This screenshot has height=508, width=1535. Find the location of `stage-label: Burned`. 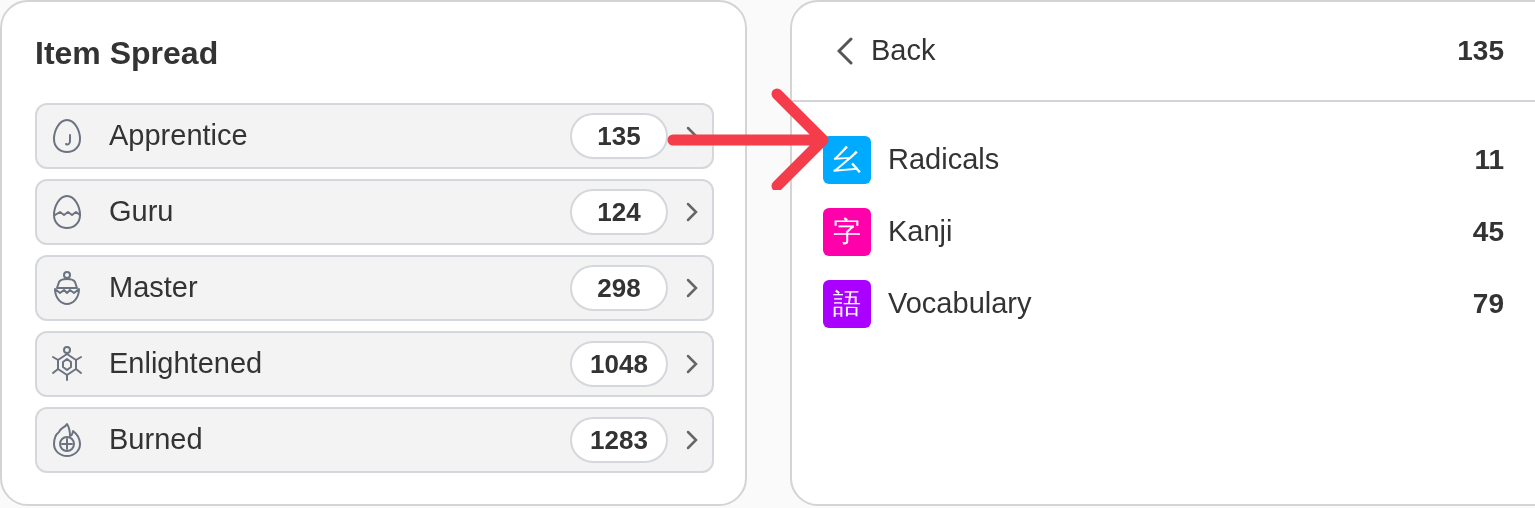

stage-label: Burned is located at coordinates (156, 440).